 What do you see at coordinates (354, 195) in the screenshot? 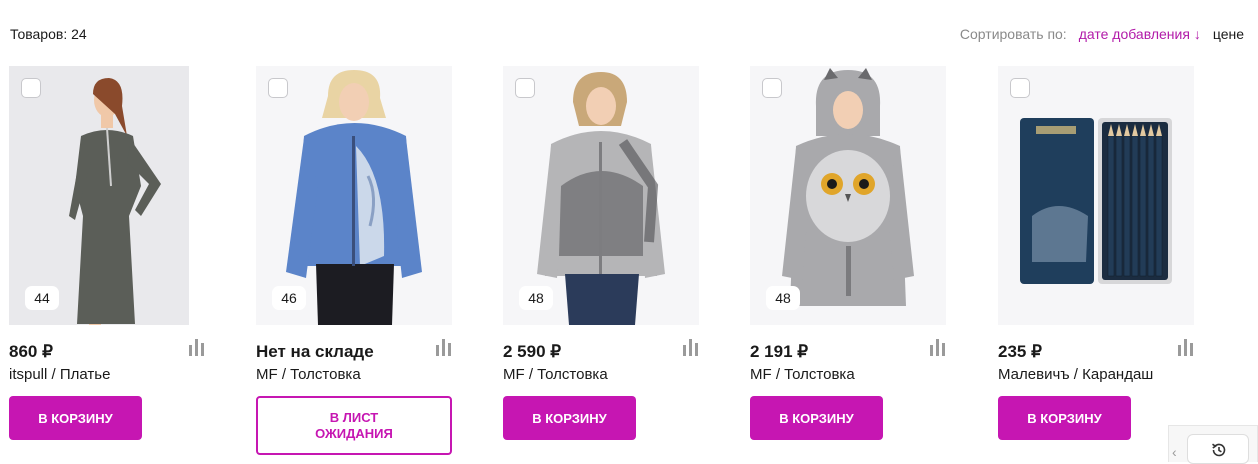
I see `product-image: 46` at bounding box center [354, 195].